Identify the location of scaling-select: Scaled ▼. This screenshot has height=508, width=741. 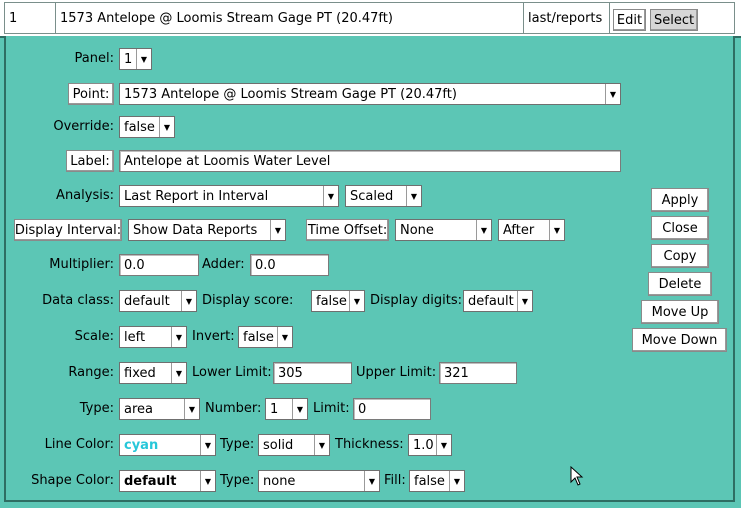
(383, 196).